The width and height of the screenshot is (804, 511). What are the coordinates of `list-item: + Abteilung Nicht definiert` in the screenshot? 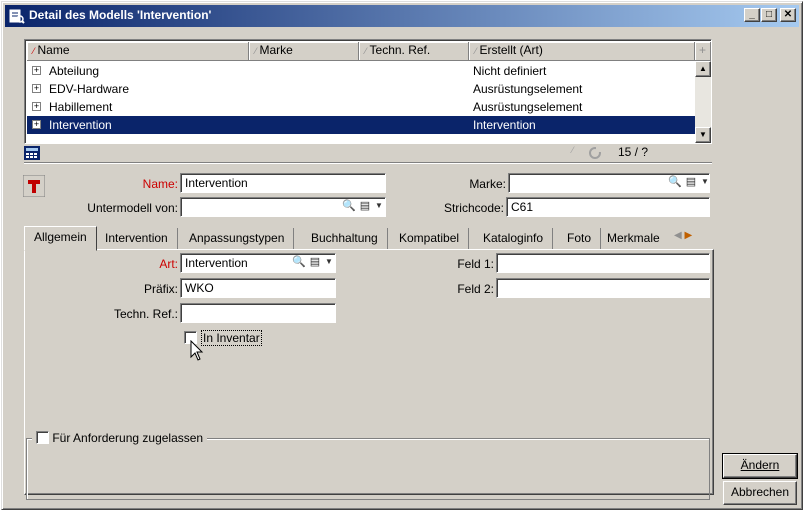 It's located at (361, 71).